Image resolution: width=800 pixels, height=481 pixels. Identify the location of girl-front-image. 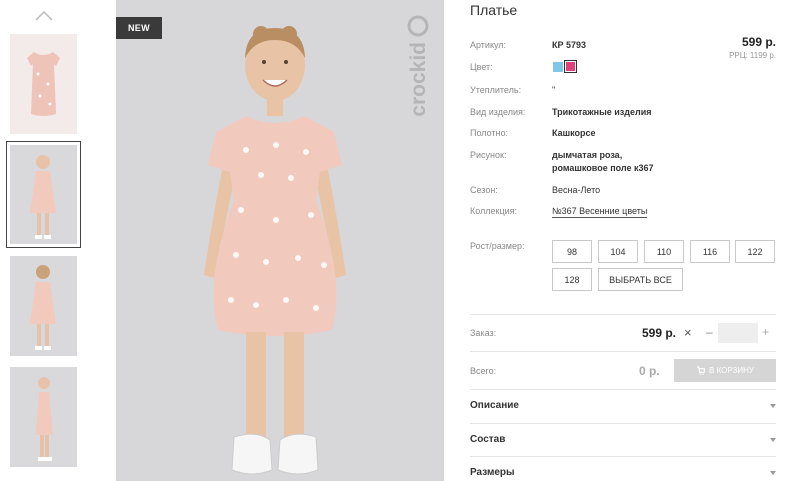
(43, 194).